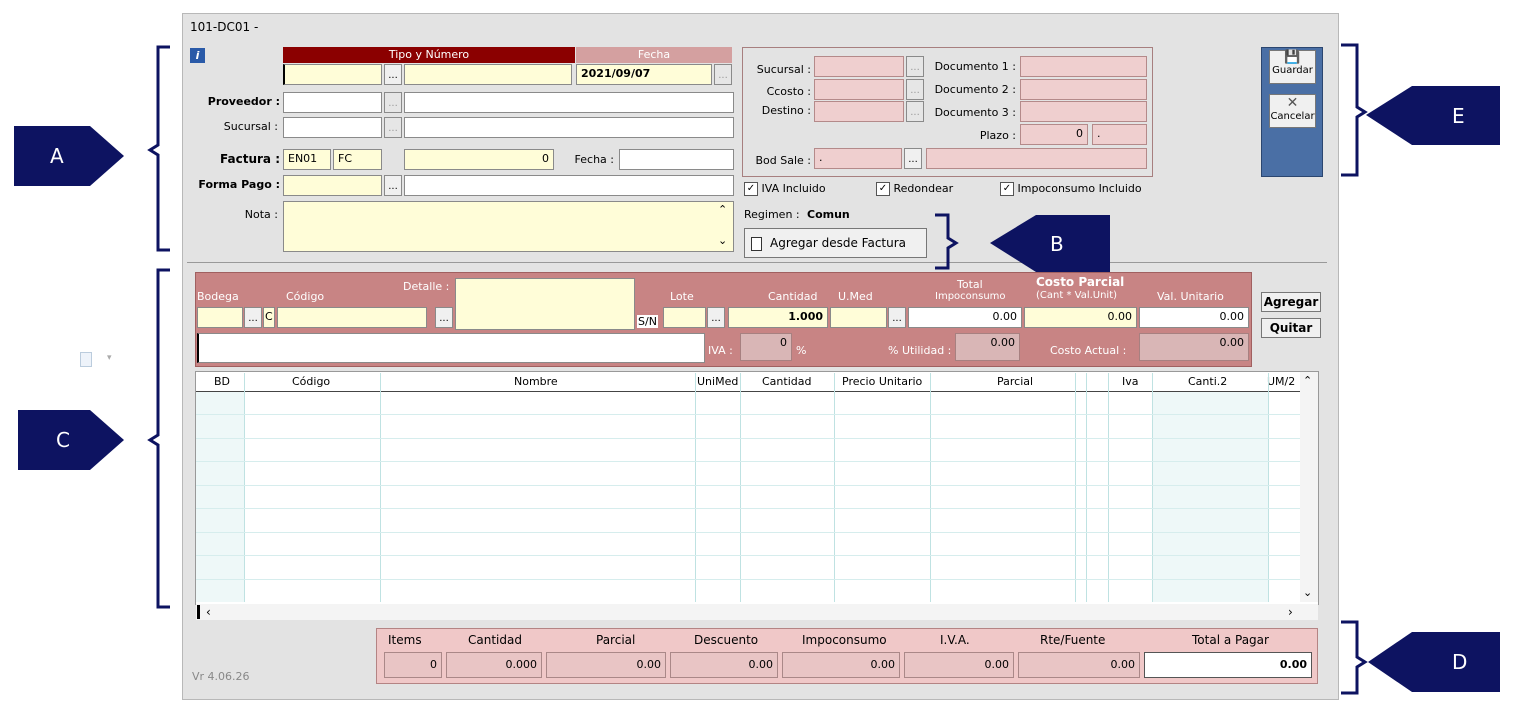 The height and width of the screenshot is (718, 1523). What do you see at coordinates (71, 440) in the screenshot?
I see `arrow-c` at bounding box center [71, 440].